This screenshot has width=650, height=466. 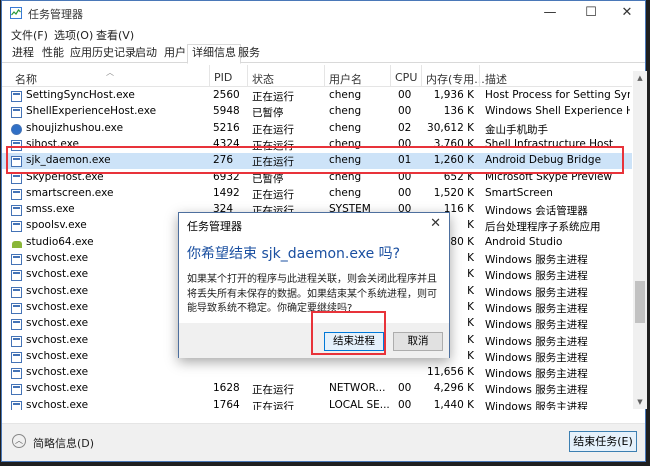 What do you see at coordinates (263, 79) in the screenshot?
I see `column-header-status: 状态` at bounding box center [263, 79].